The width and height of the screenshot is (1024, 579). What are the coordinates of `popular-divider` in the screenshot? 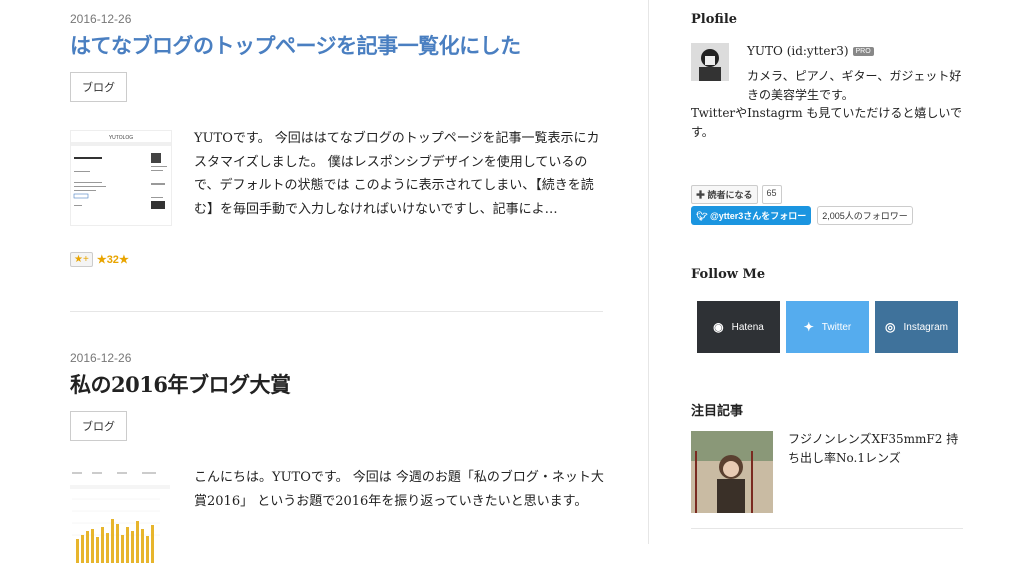 It's located at (827, 528).